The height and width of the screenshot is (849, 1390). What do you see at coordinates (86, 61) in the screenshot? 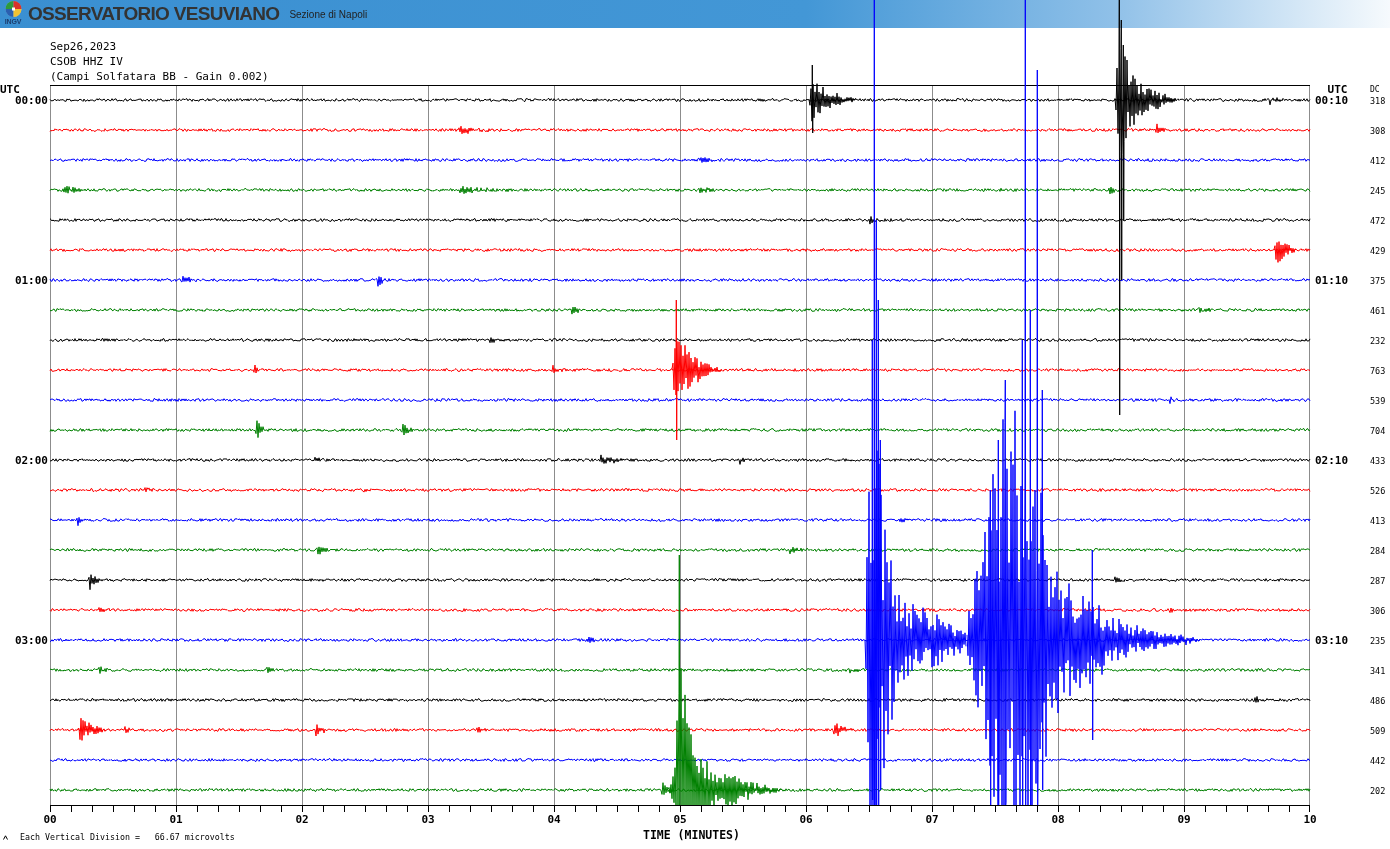
I see `station-code: CSOB HHZ IV` at bounding box center [86, 61].